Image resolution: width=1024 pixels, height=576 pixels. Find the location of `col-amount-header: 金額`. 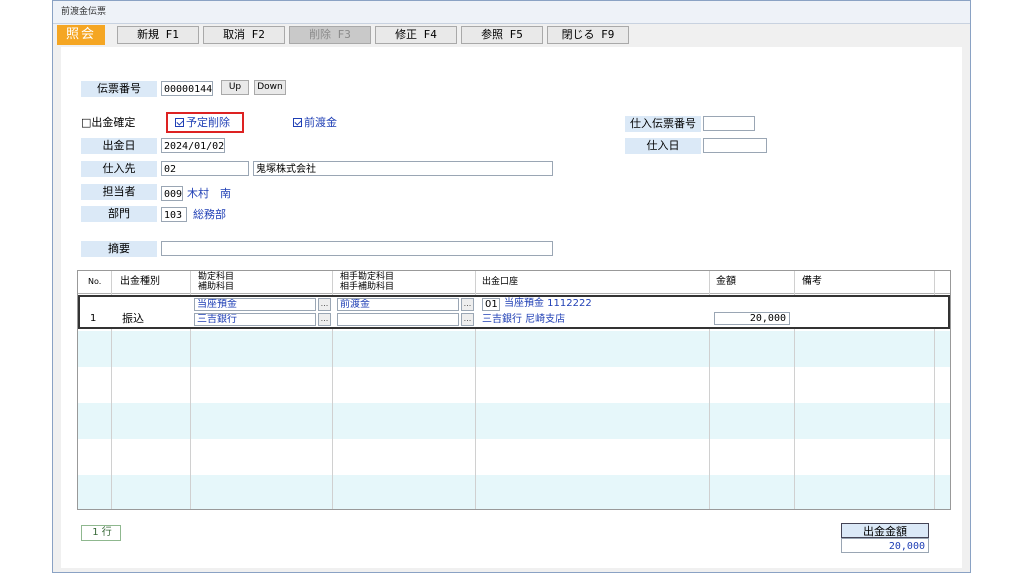

col-amount-header: 金額 is located at coordinates (726, 281).